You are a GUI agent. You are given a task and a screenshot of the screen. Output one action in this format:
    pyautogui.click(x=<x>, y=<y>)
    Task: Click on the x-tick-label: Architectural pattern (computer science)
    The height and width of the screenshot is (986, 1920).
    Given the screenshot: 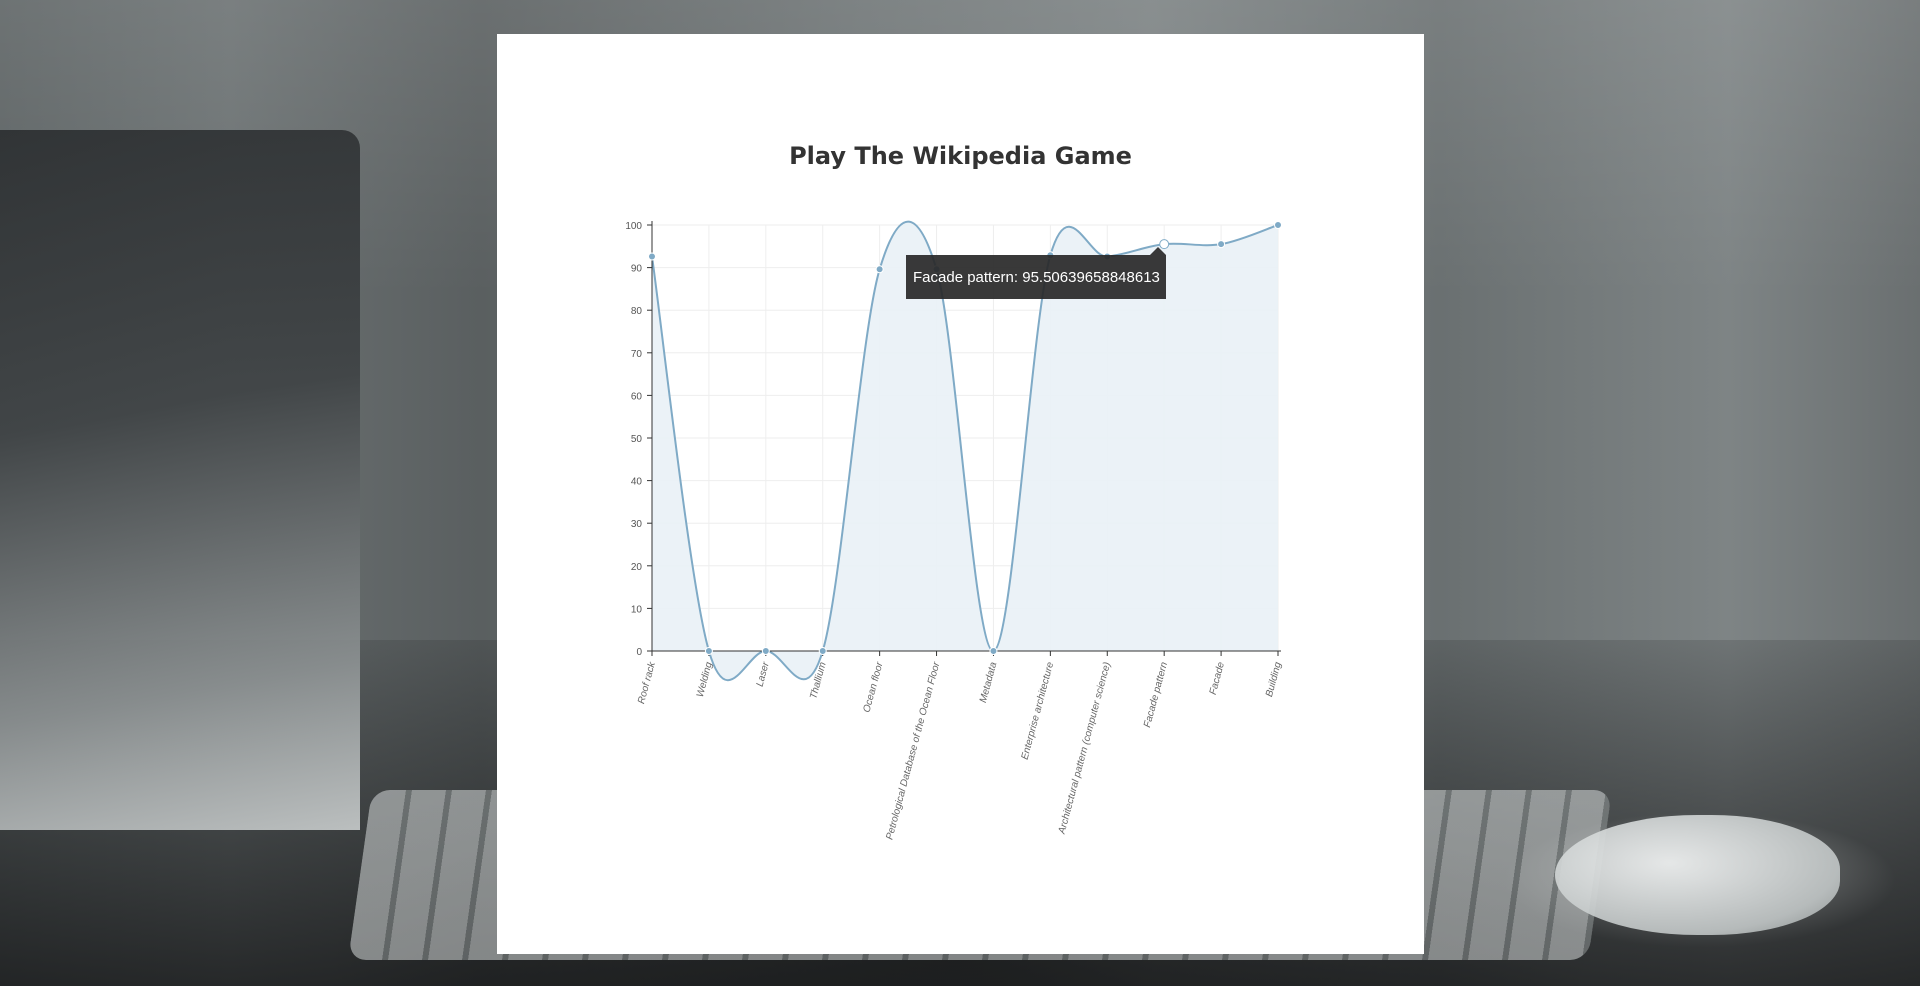 What is the action you would take?
    pyautogui.click(x=1084, y=748)
    